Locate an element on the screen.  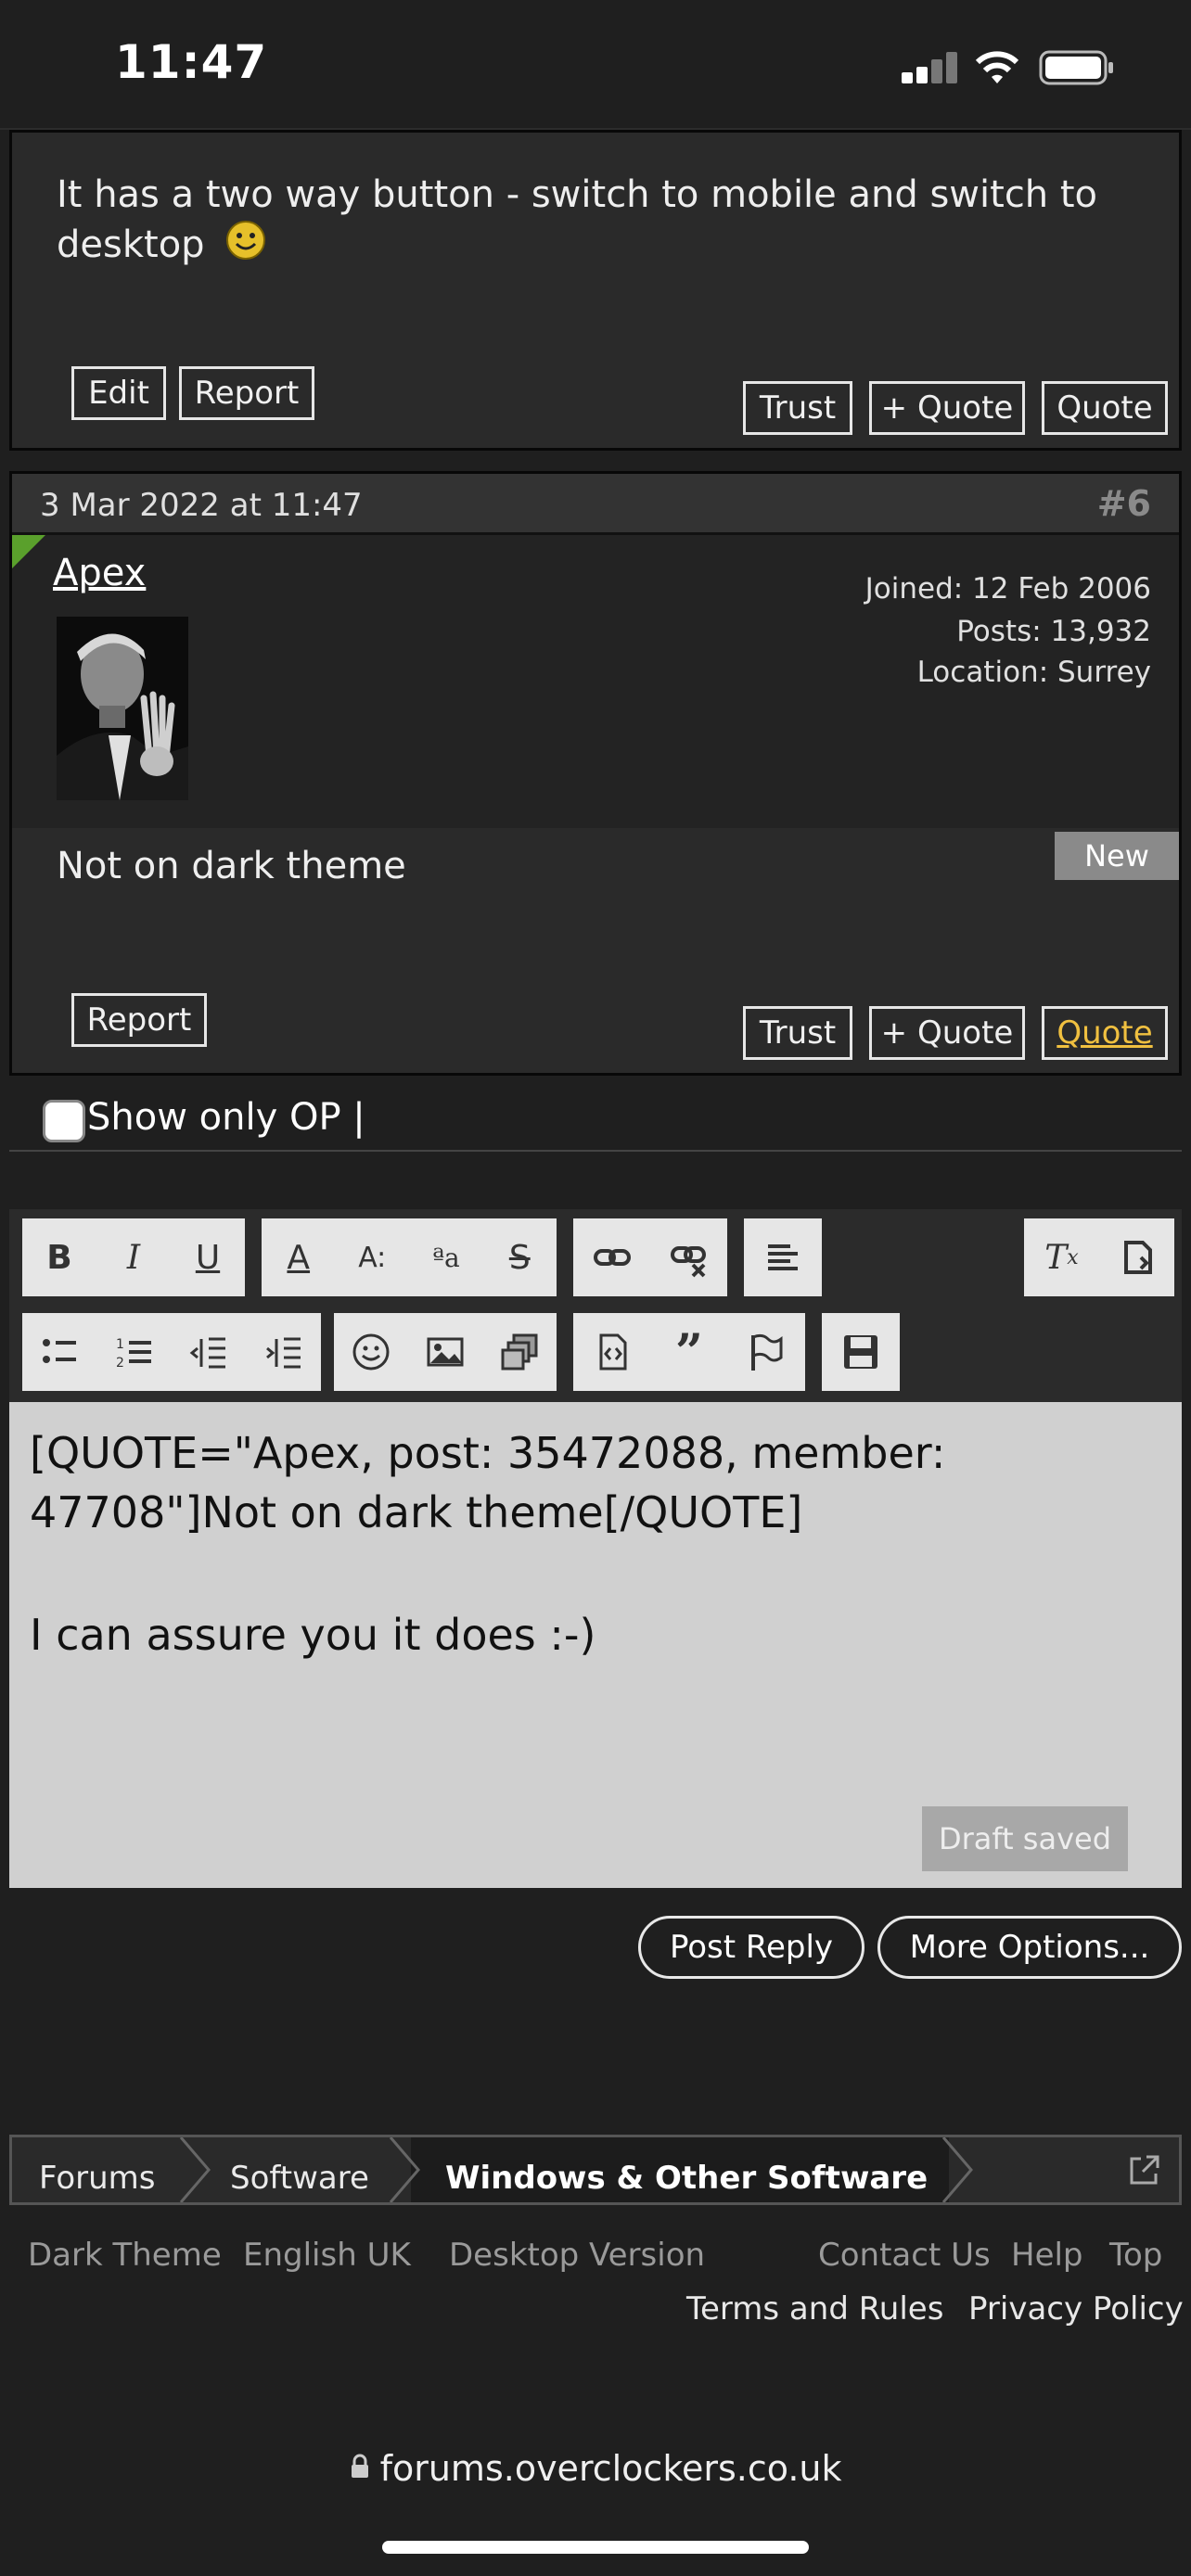
editor-line-1: [QUOTE="Apex, post: 35472088, member: is located at coordinates (488, 1453).